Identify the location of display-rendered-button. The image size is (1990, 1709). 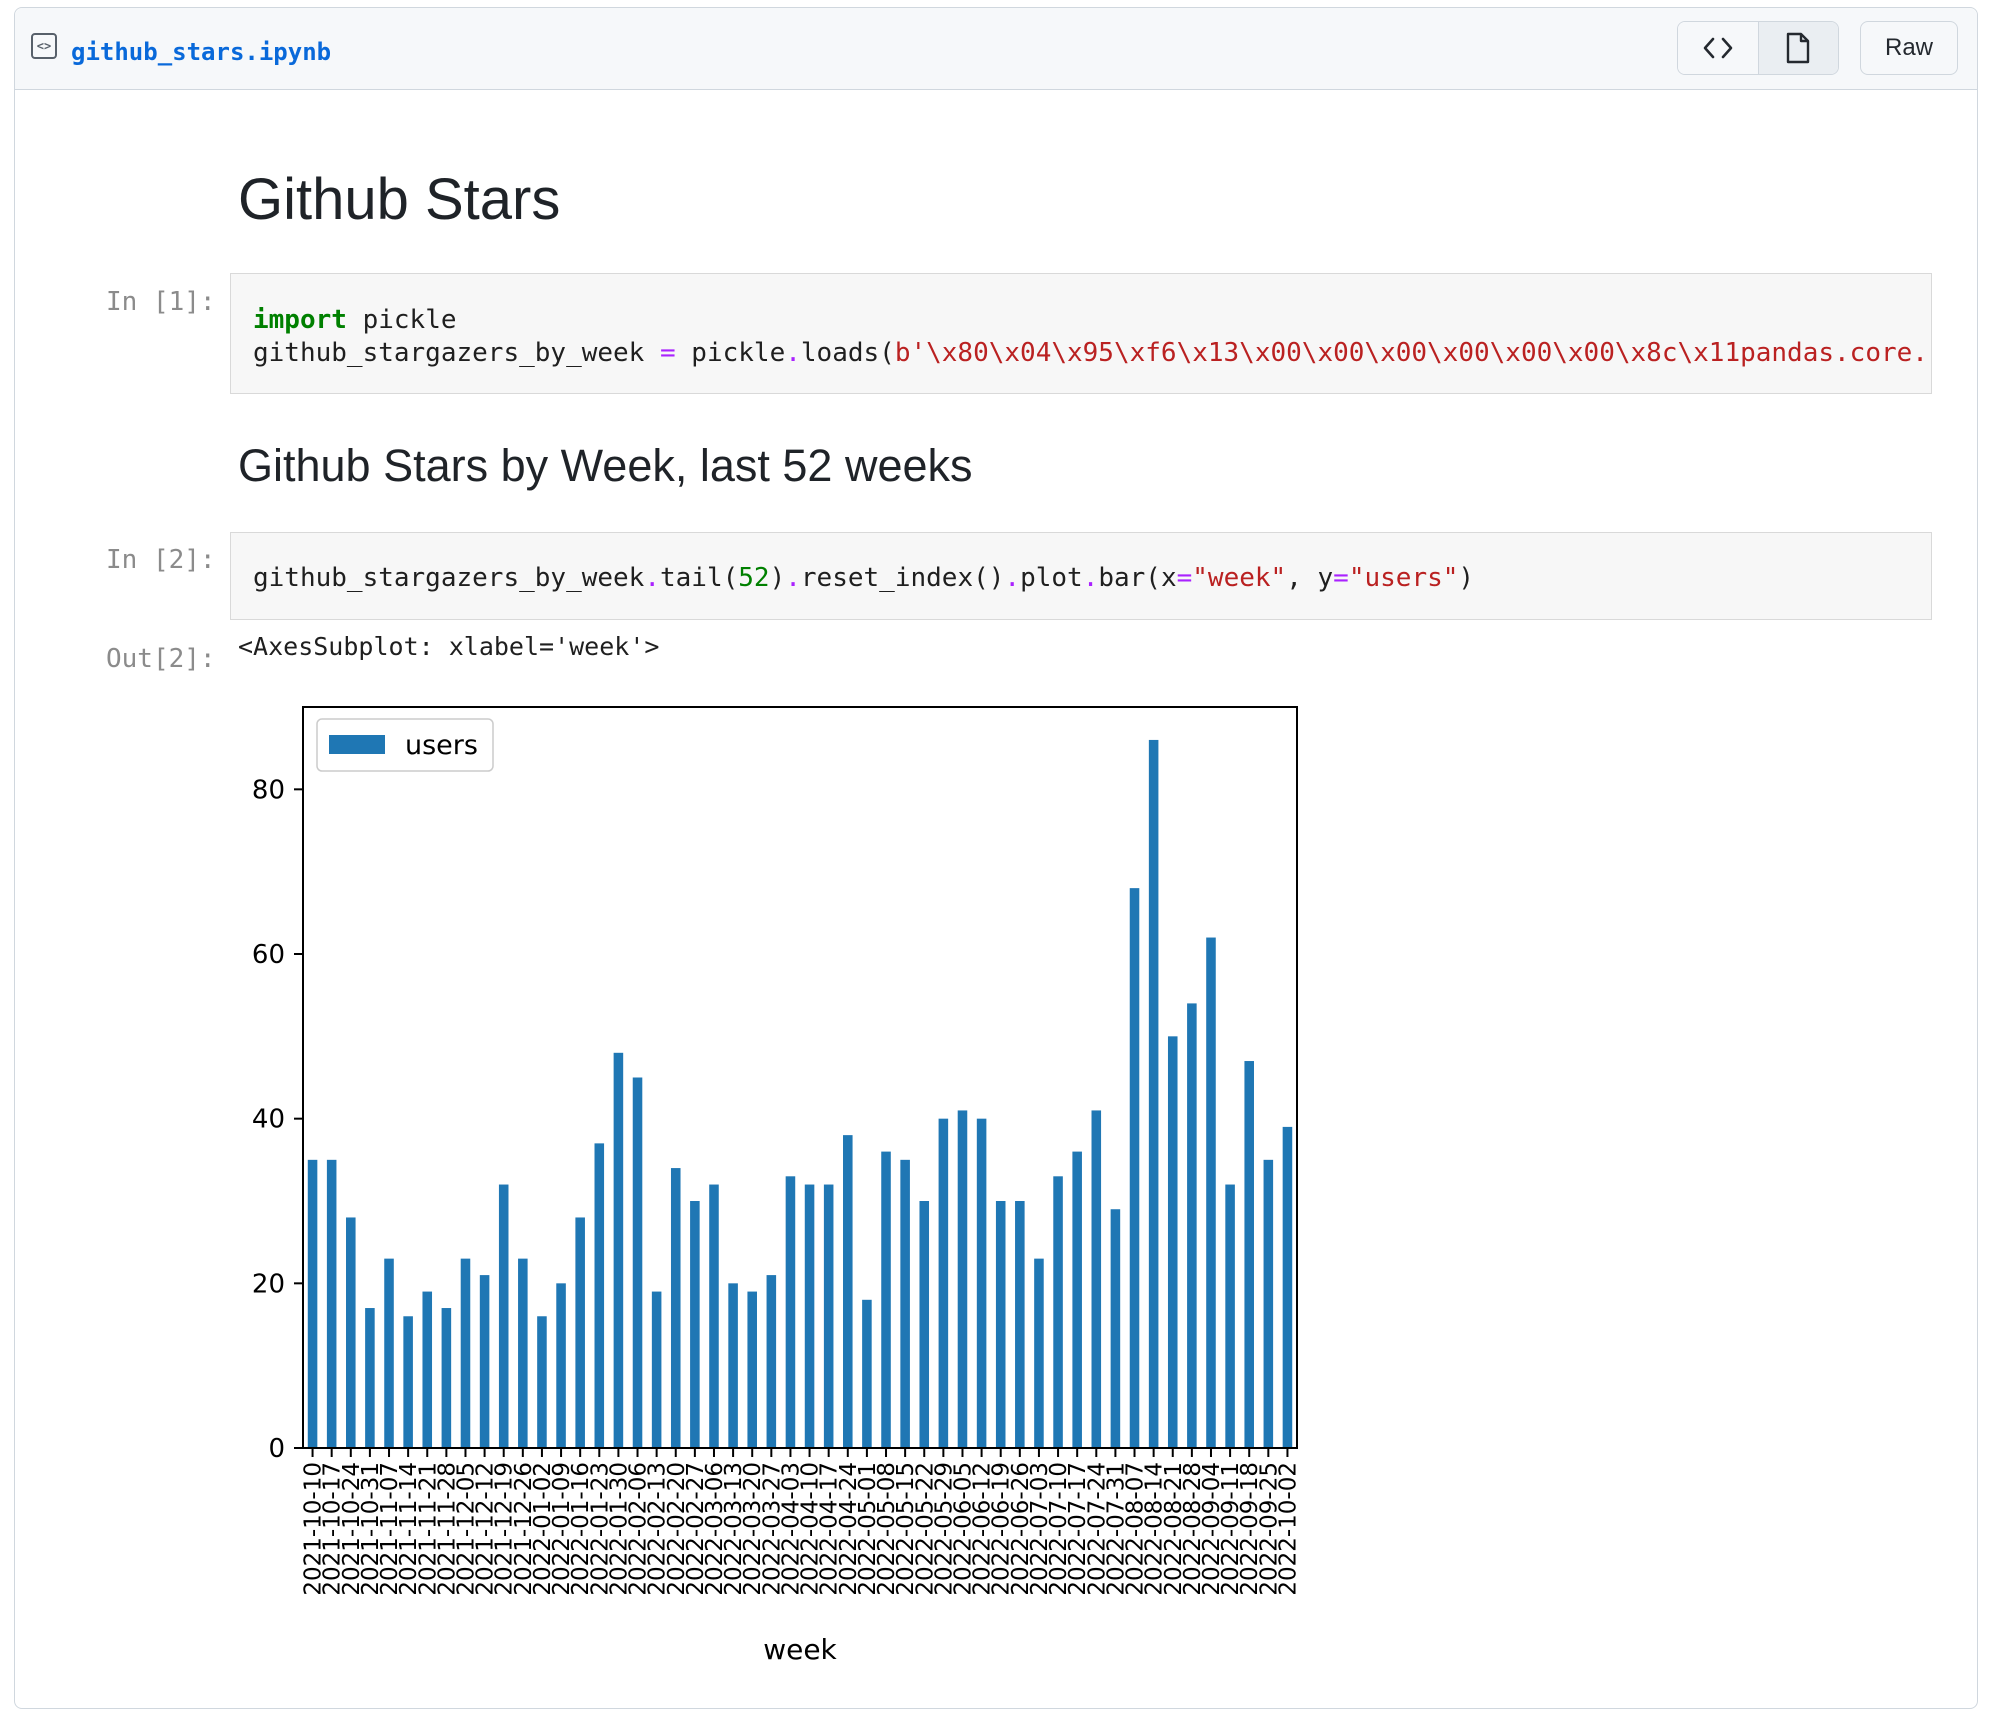
(1798, 48).